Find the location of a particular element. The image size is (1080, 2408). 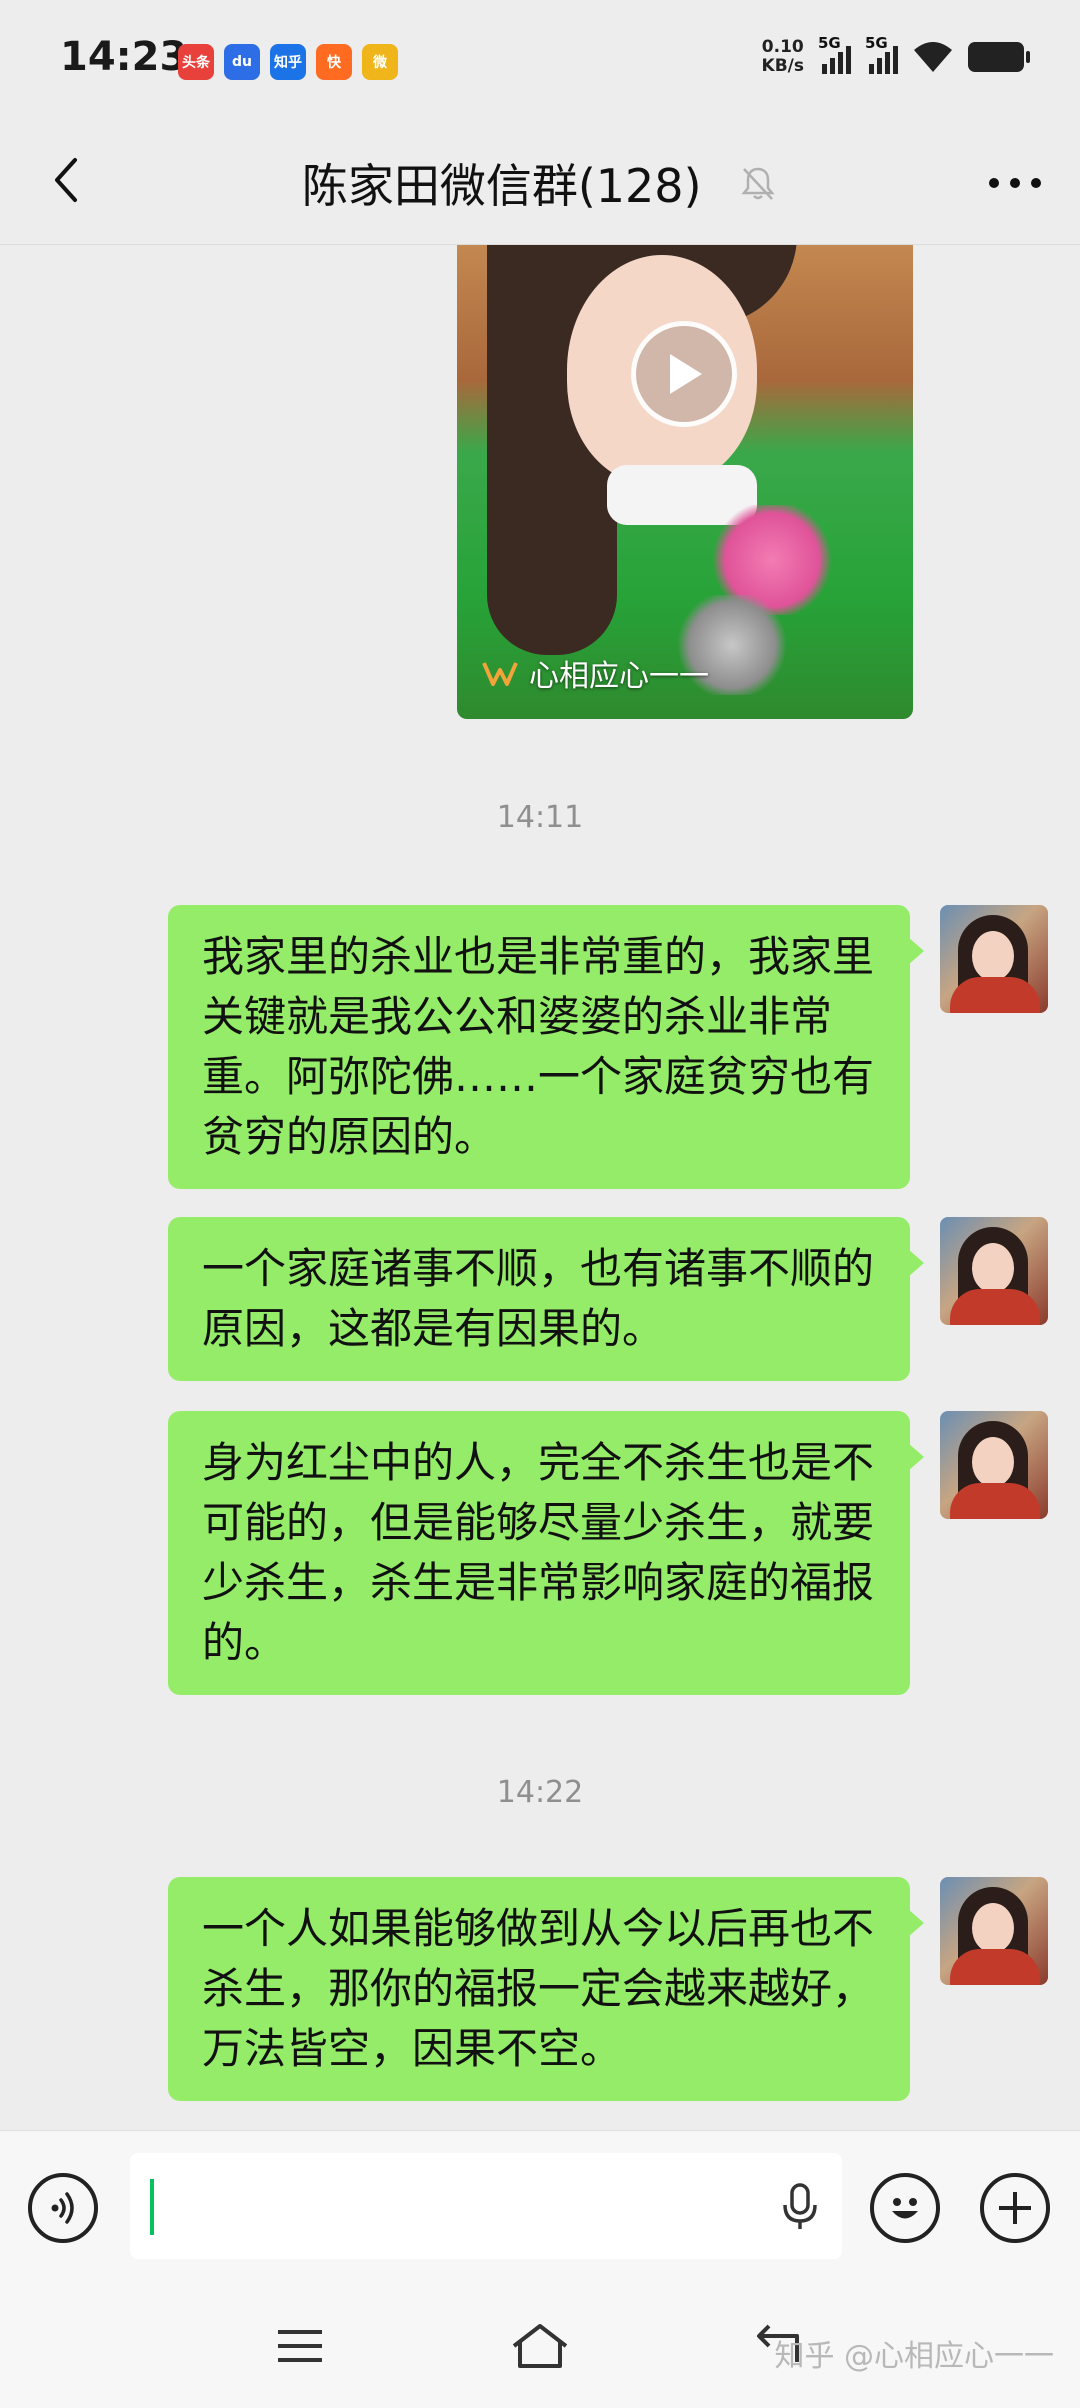

signal-1-icon: 5G is located at coordinates (834, 54).